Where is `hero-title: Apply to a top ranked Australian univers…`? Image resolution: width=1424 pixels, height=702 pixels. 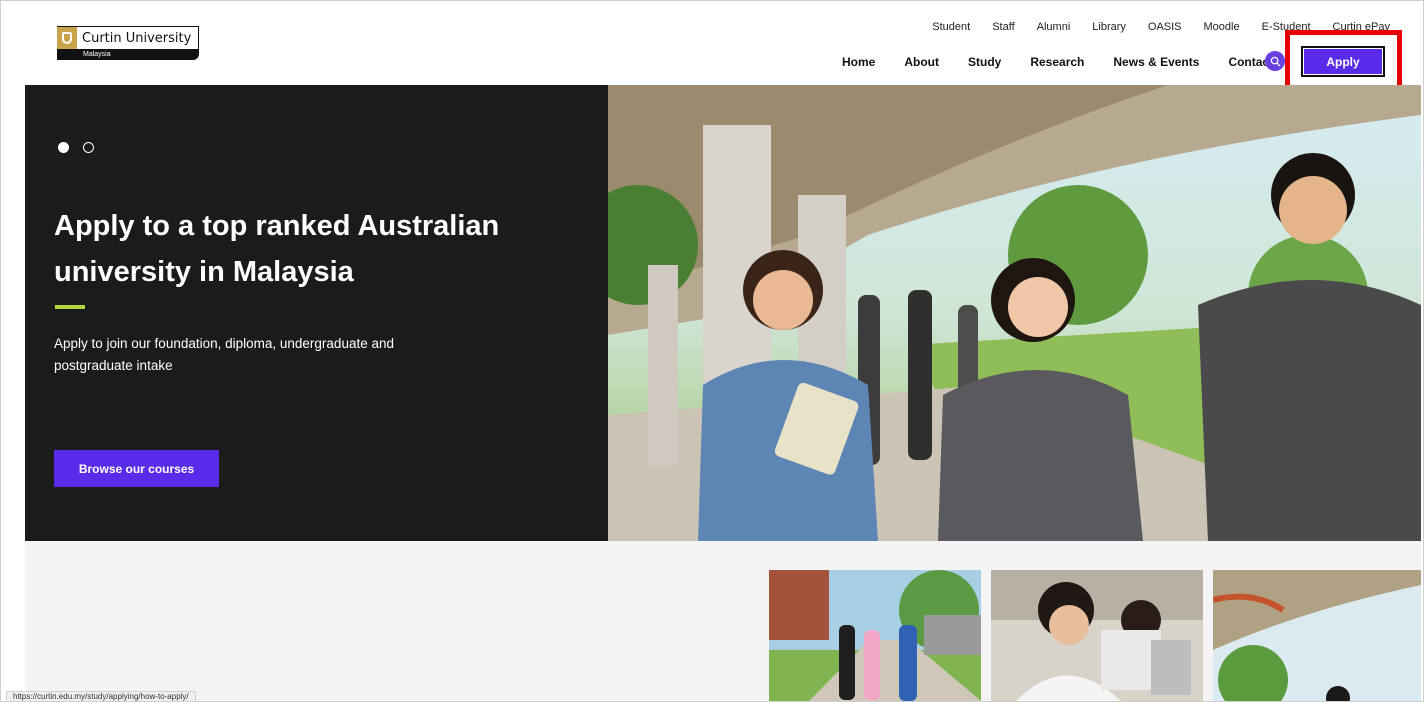
hero-title: Apply to a top ranked Australian univers… is located at coordinates (277, 249).